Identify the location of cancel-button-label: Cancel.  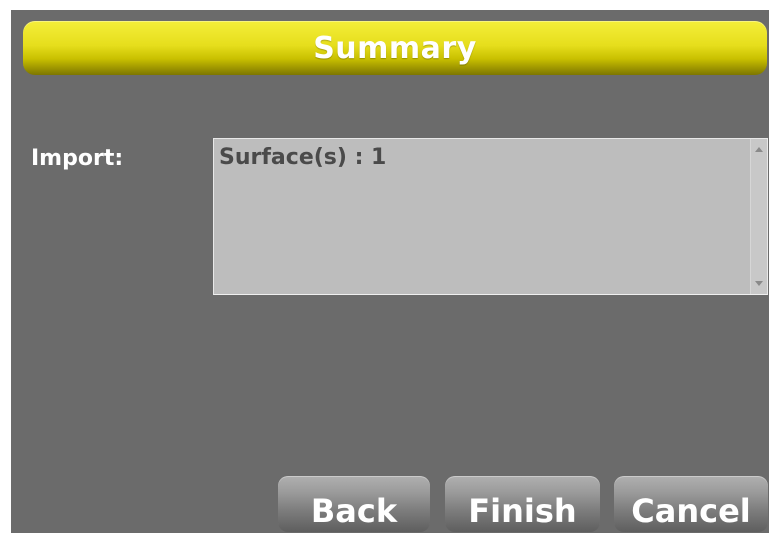
(691, 511).